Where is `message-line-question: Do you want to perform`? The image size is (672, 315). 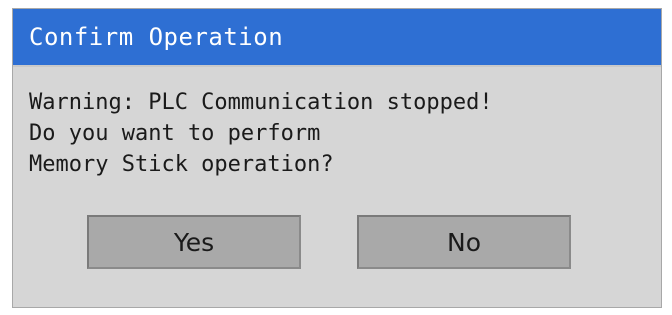
message-line-question: Do you want to perform is located at coordinates (175, 133).